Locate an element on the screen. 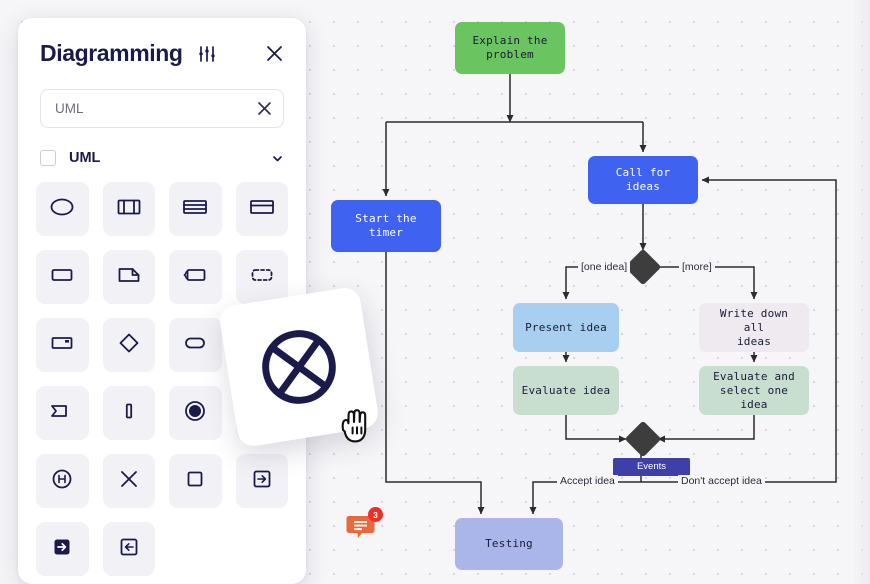  ellipse-icon is located at coordinates (62, 209).